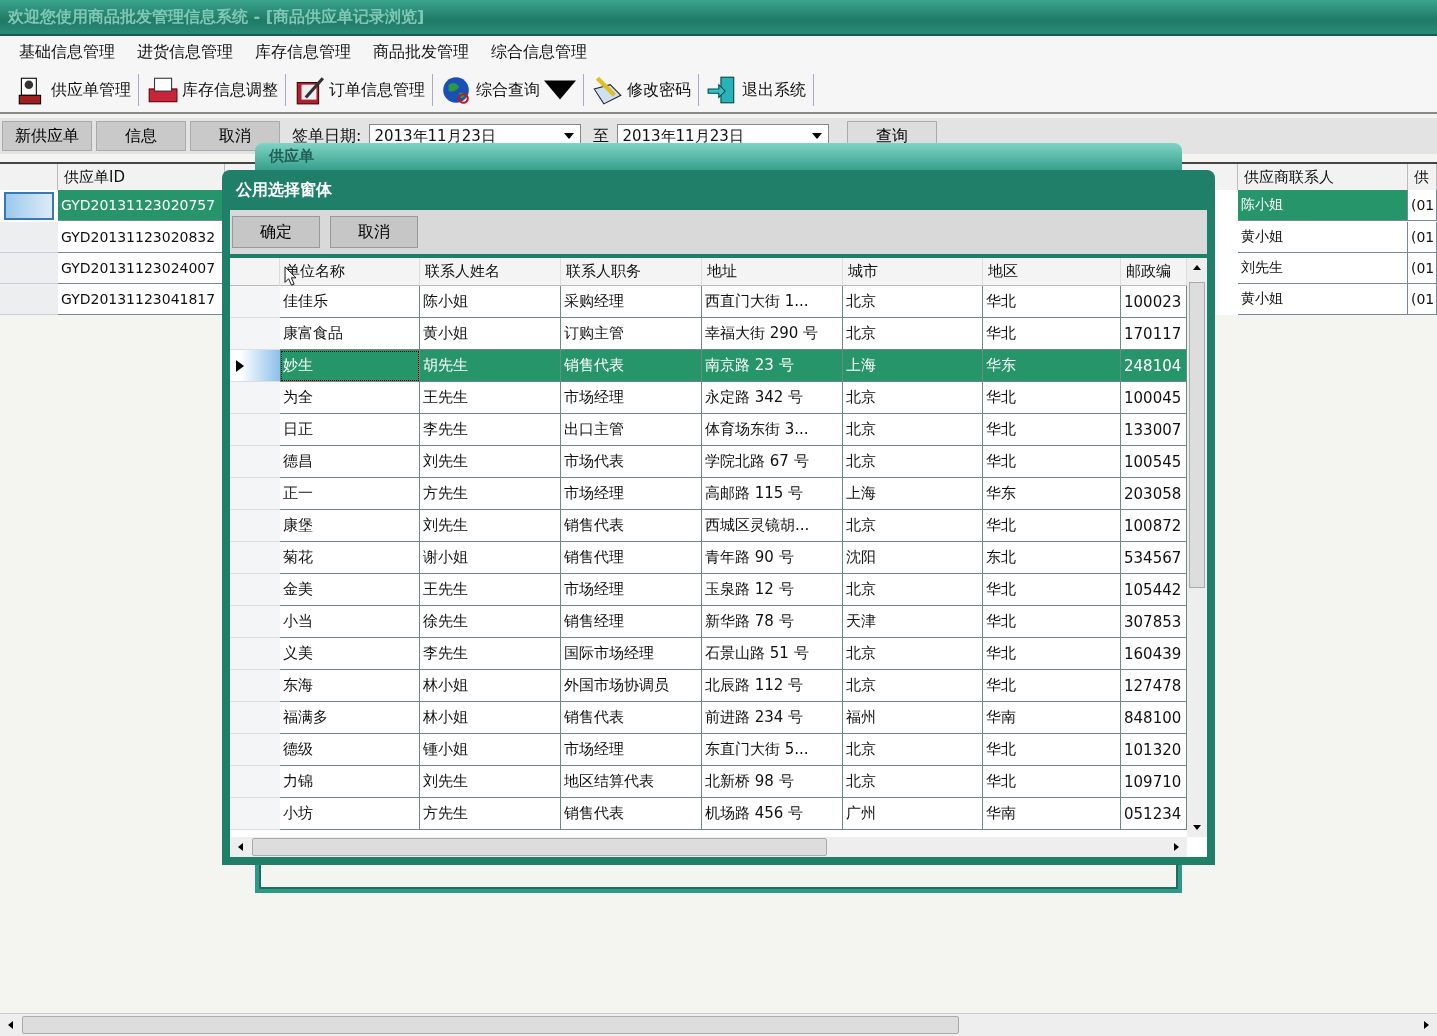  Describe the element at coordinates (67, 52) in the screenshot. I see `menu-item: 基础信息管理` at that location.